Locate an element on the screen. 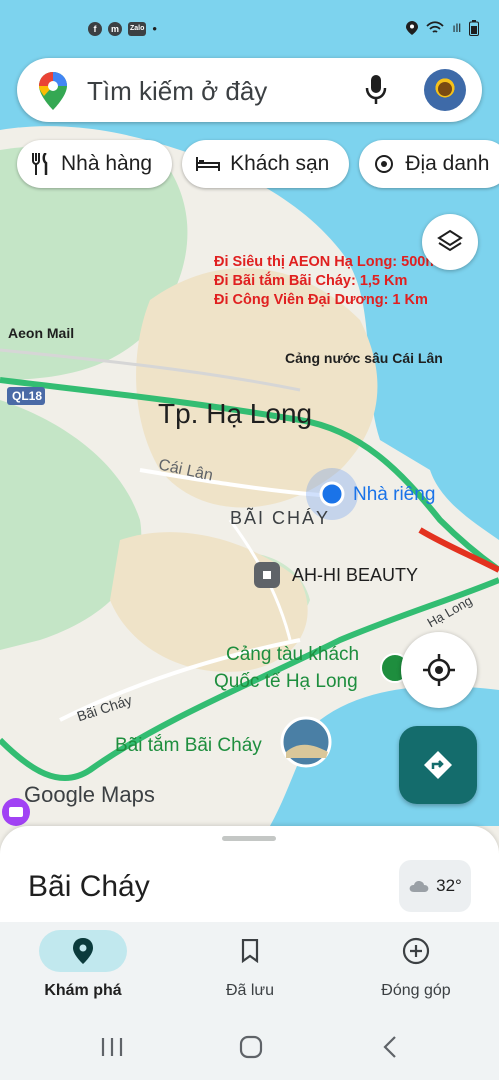 This screenshot has height=1080, width=499. directions-button is located at coordinates (438, 765).